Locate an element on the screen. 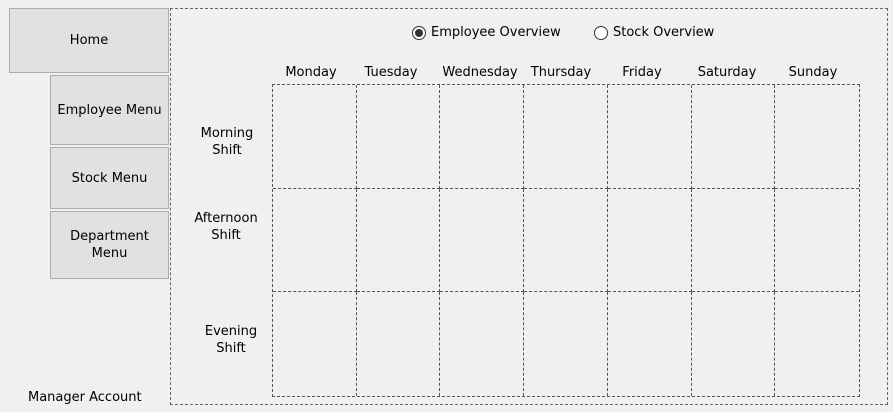 Image resolution: width=893 pixels, height=412 pixels. employee-overview-radio: Employee Overview is located at coordinates (486, 32).